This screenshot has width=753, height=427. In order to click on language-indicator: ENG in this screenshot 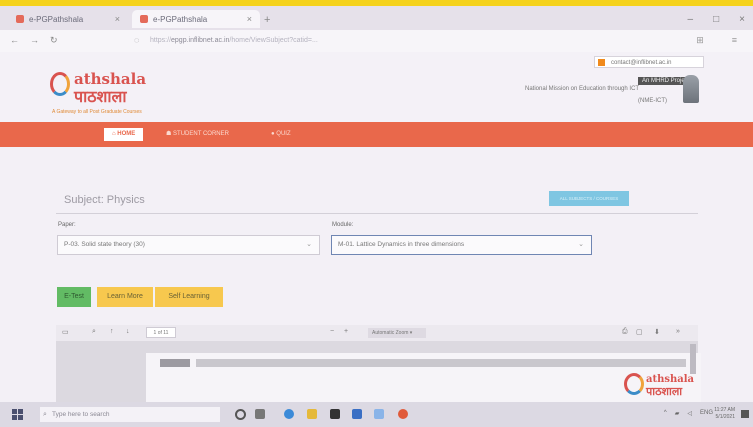, I will do `click(706, 413)`.